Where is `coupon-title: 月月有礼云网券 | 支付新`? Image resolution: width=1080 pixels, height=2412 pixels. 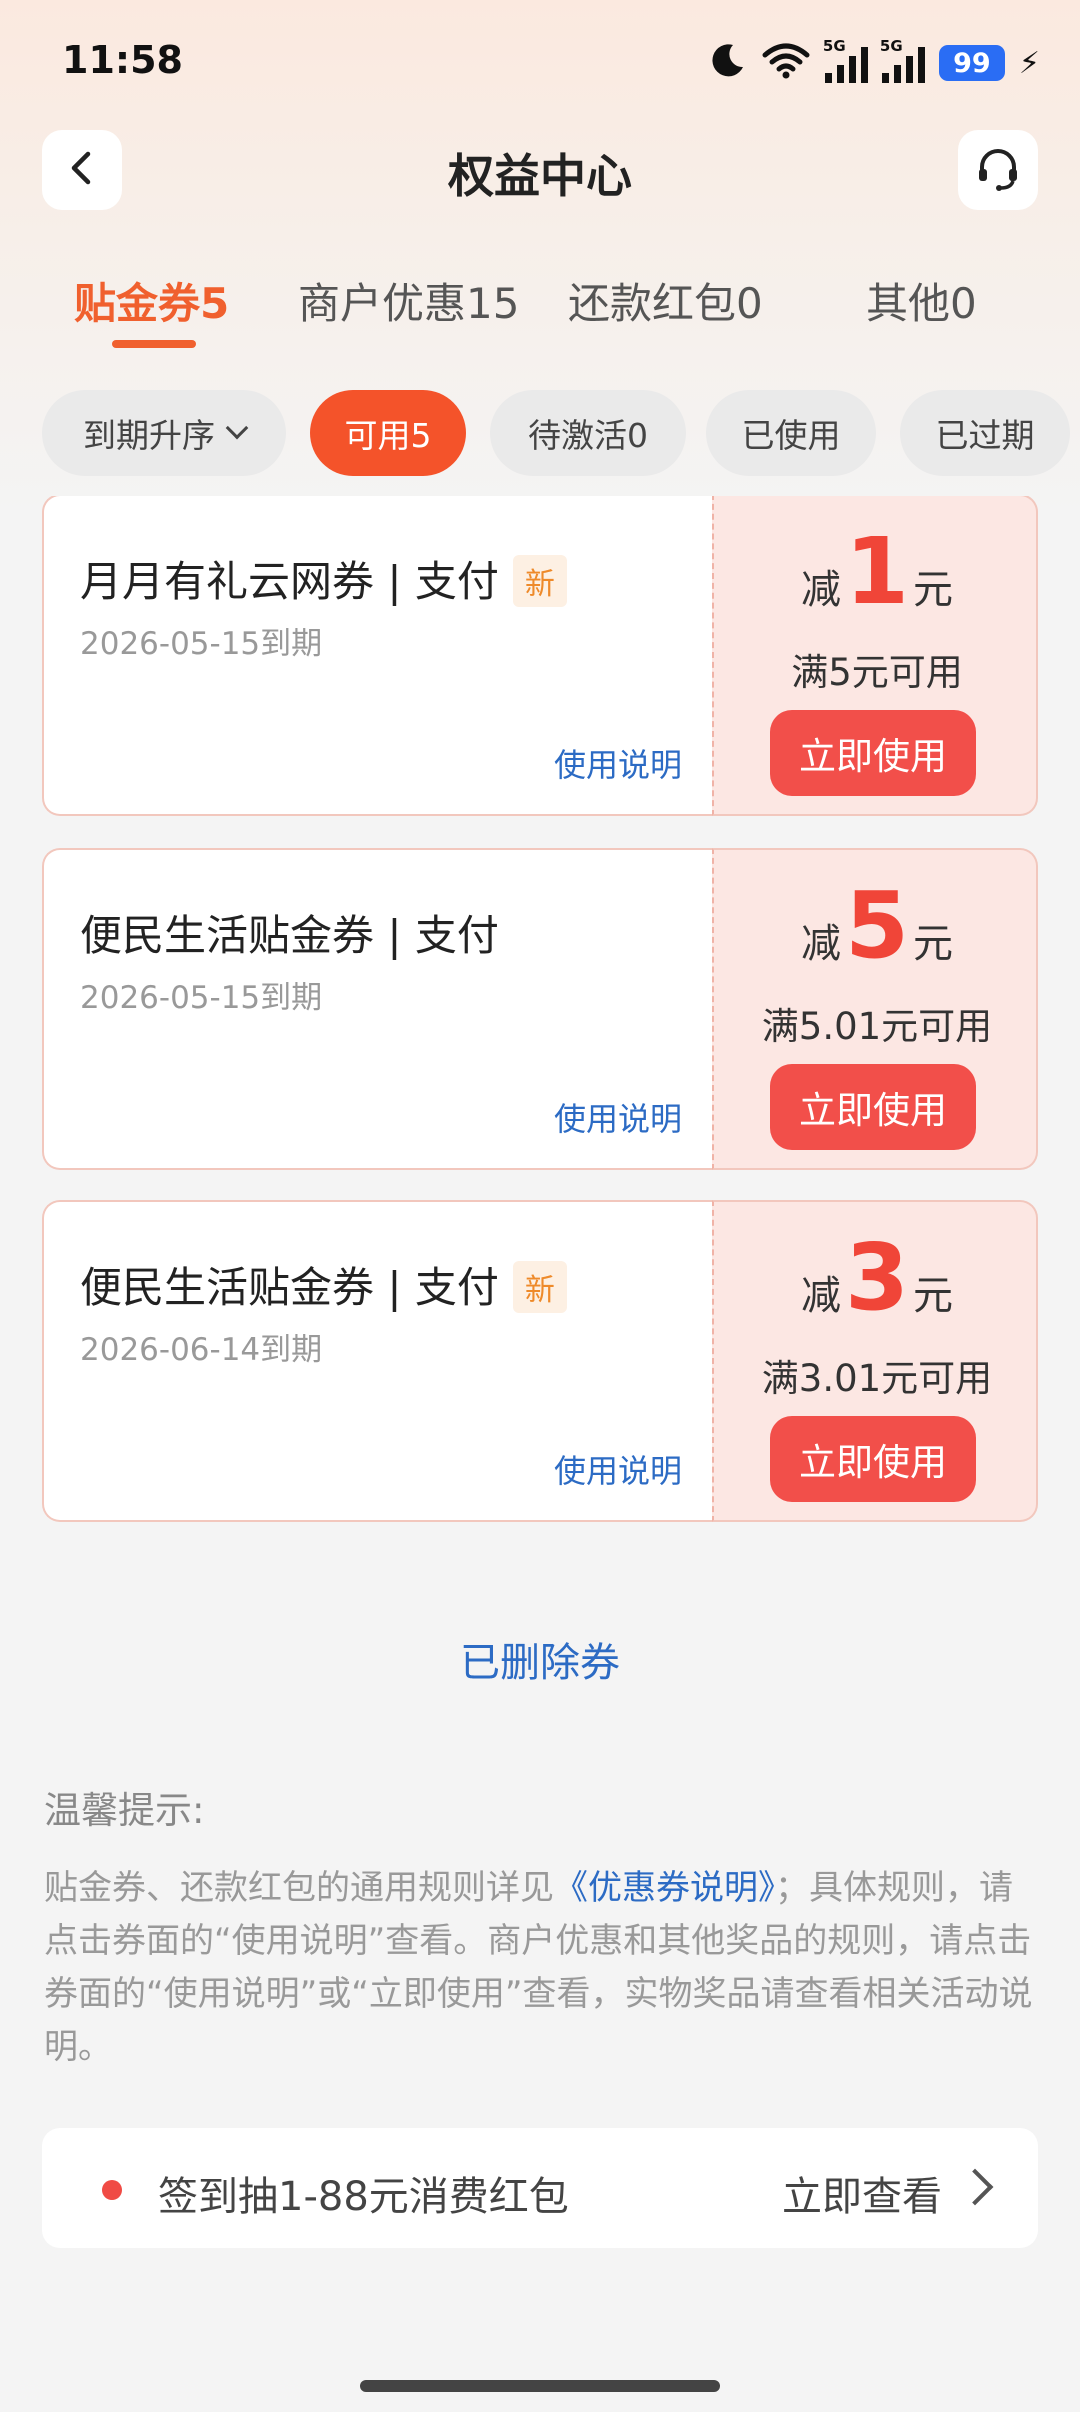 coupon-title: 月月有礼云网券 | 支付新 is located at coordinates (323, 579).